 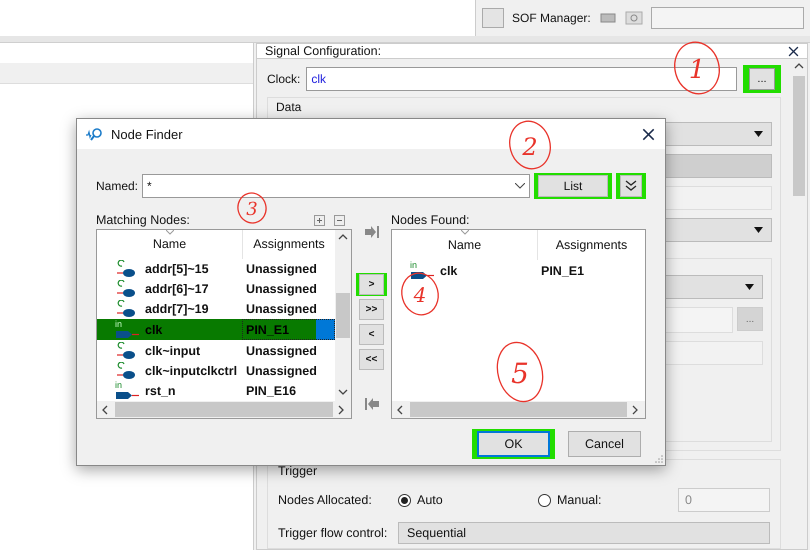 I want to click on node-row: addr[7]~19 Unassigned, so click(x=216, y=309).